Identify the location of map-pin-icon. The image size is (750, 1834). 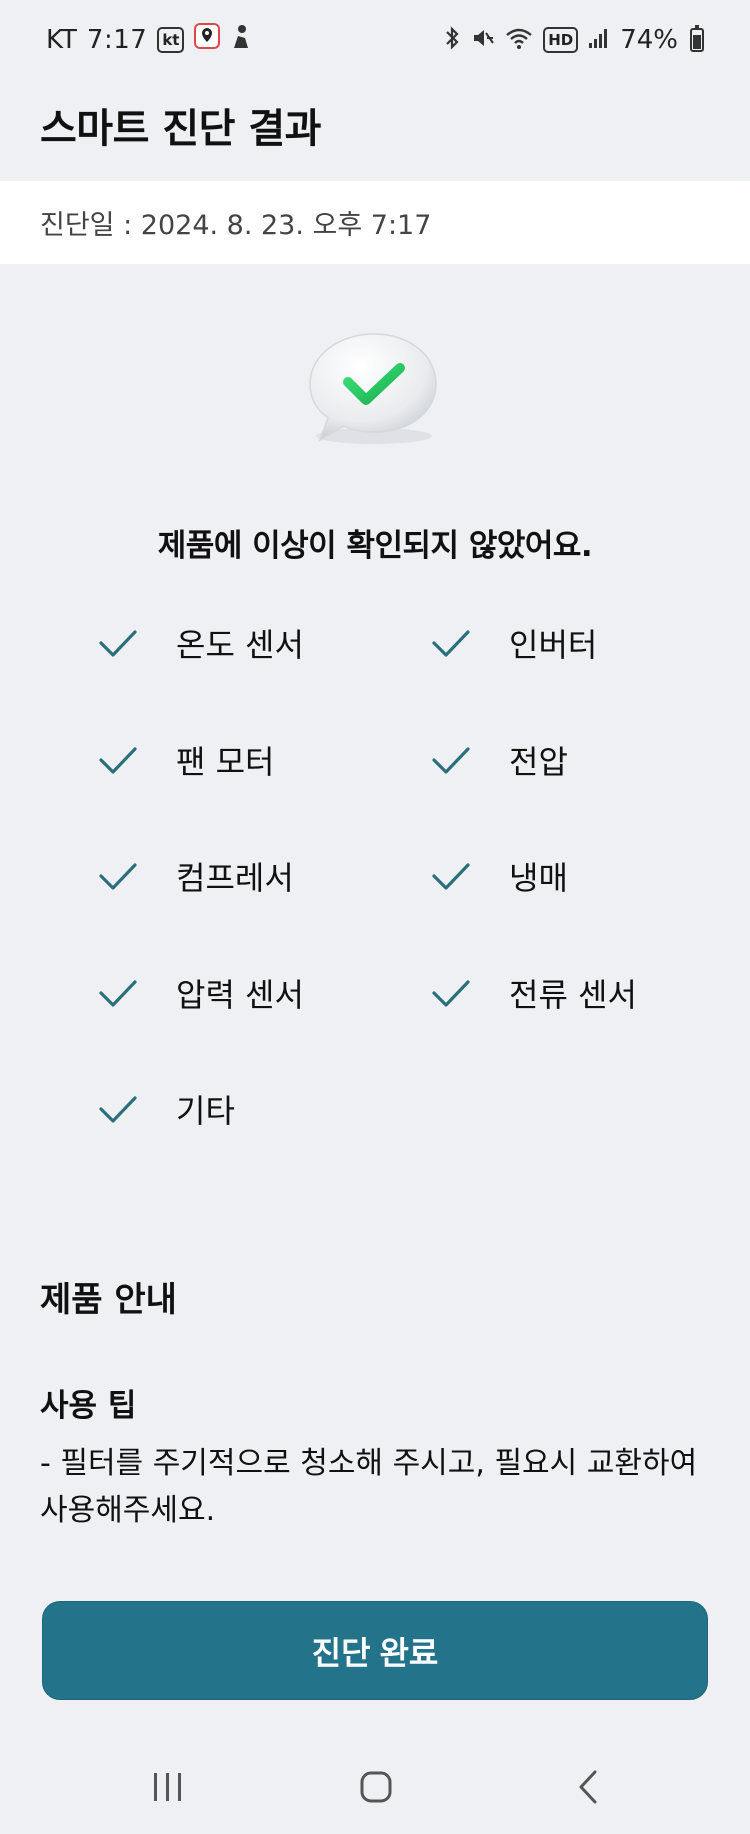
(207, 40).